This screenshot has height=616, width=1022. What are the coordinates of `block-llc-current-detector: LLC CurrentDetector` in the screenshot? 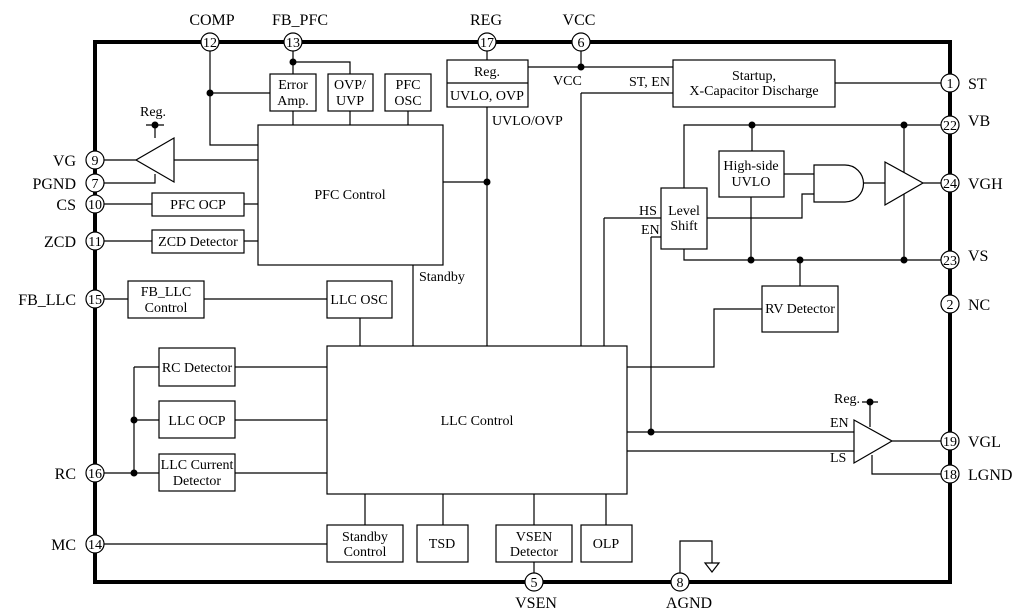 It's located at (197, 472).